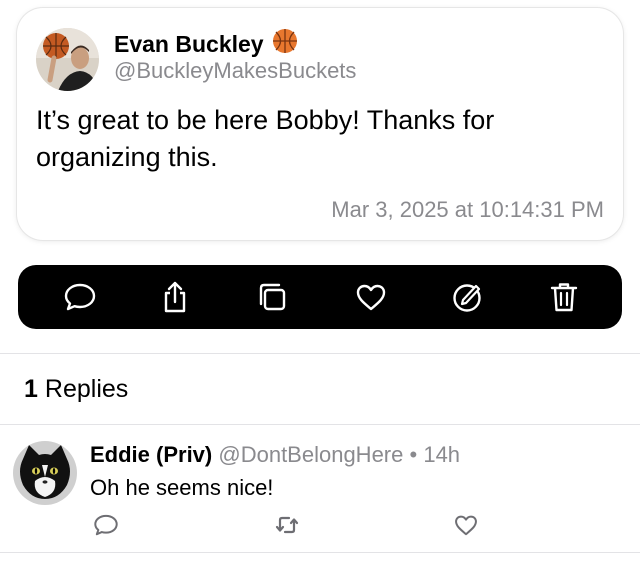 The image size is (640, 573). Describe the element at coordinates (67, 59) in the screenshot. I see `author-avatar` at that location.